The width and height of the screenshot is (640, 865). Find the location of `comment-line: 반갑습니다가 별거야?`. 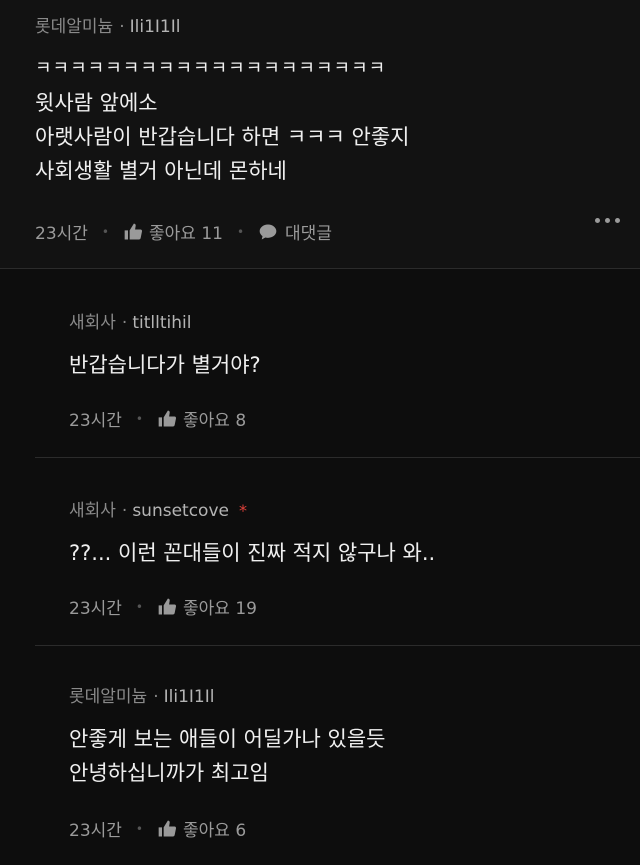

comment-line: 반갑습니다가 별거야? is located at coordinates (165, 365).